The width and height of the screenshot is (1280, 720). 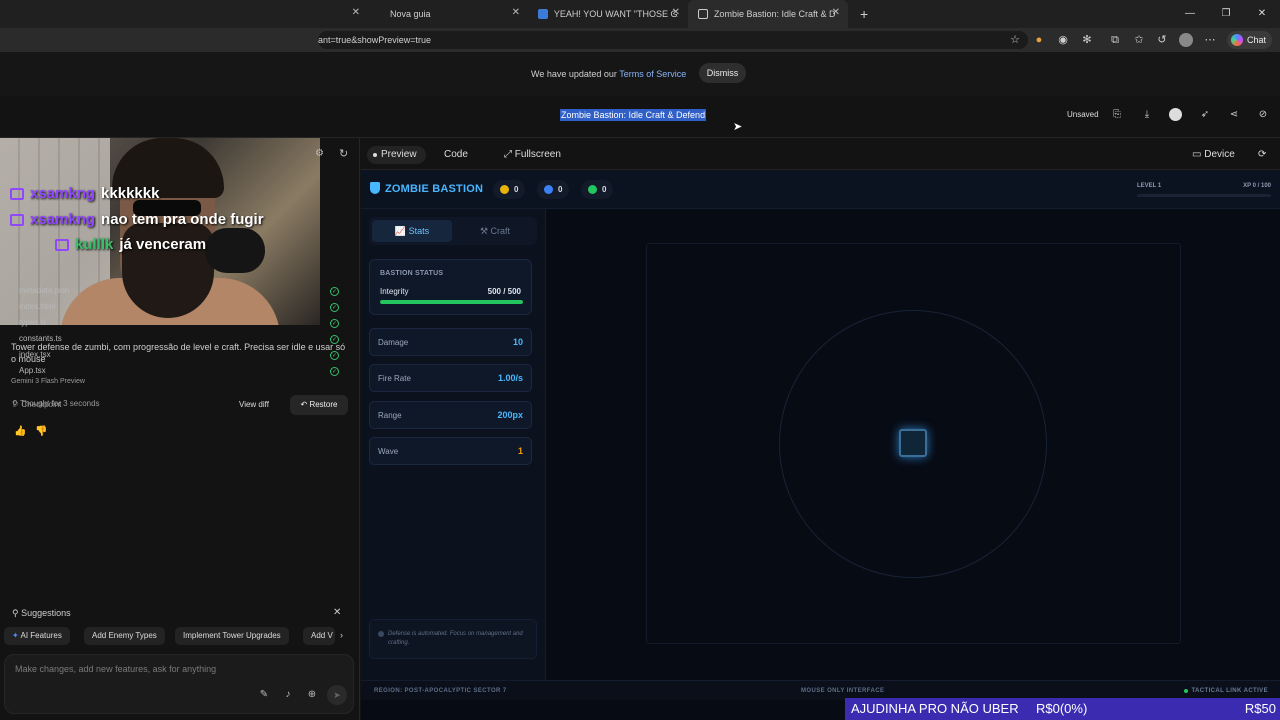 I want to click on stat-label: Range, so click(x=390, y=415).